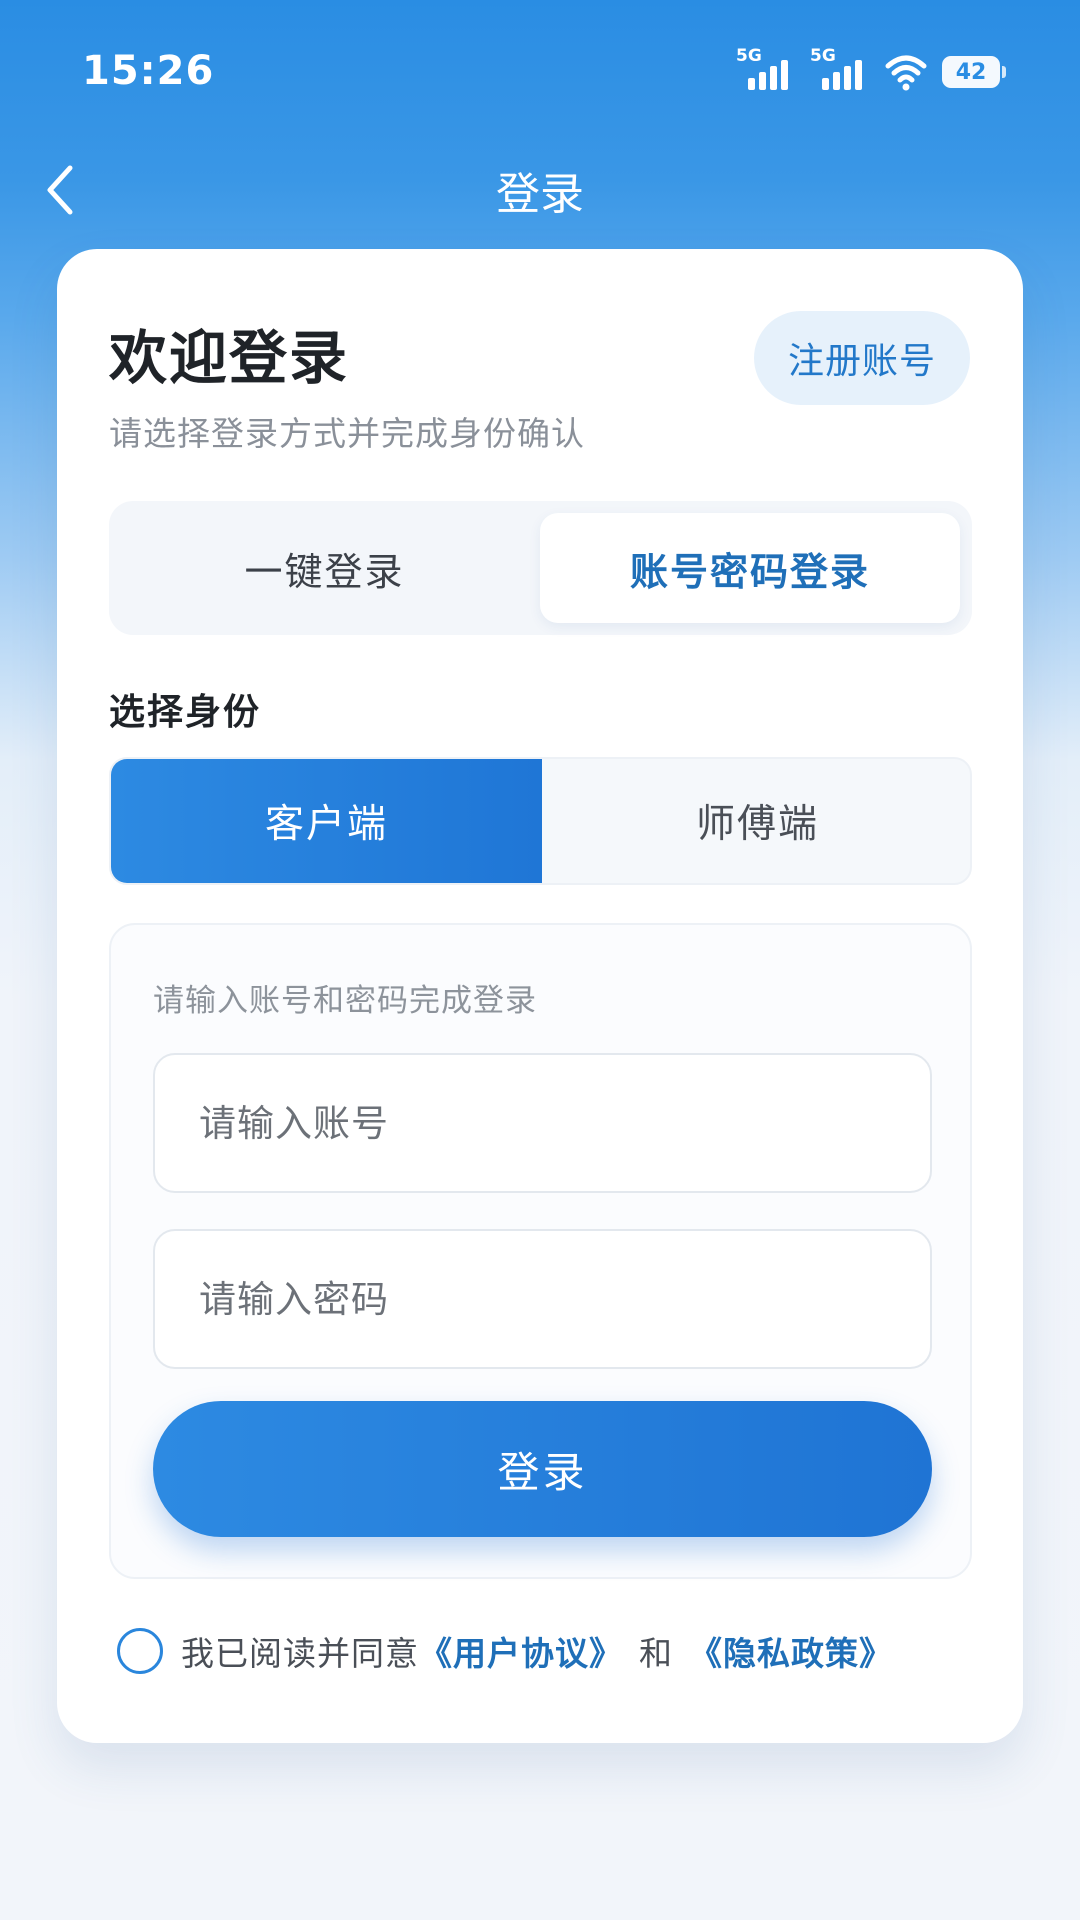 Image resolution: width=1080 pixels, height=1920 pixels. I want to click on agreement-row: 我已阅读并同意 《用户协议》 和 《隐私政策》, so click(505, 1651).